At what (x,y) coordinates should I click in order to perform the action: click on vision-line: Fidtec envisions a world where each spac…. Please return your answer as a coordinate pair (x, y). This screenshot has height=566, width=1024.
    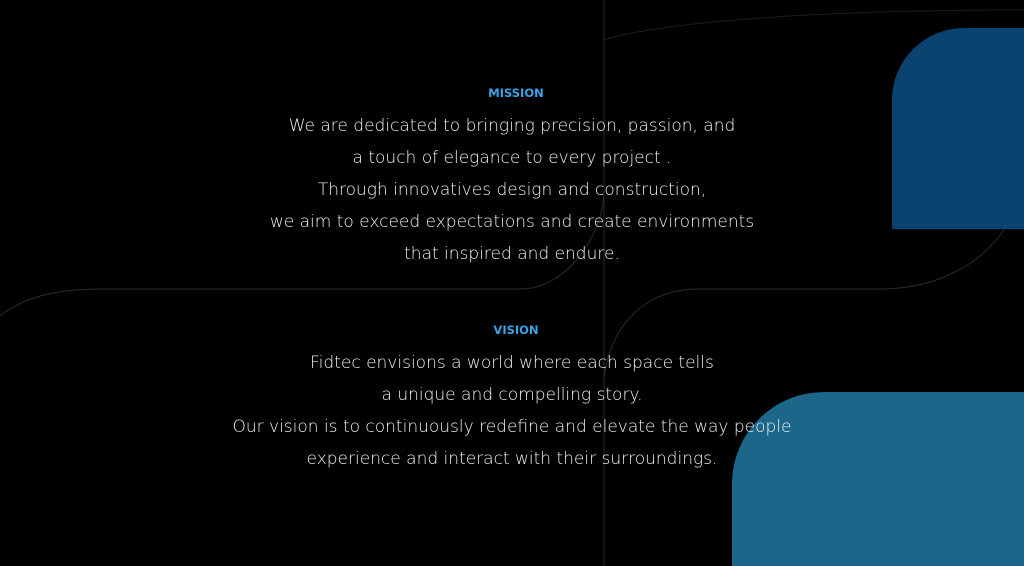
    Looking at the image, I should click on (512, 363).